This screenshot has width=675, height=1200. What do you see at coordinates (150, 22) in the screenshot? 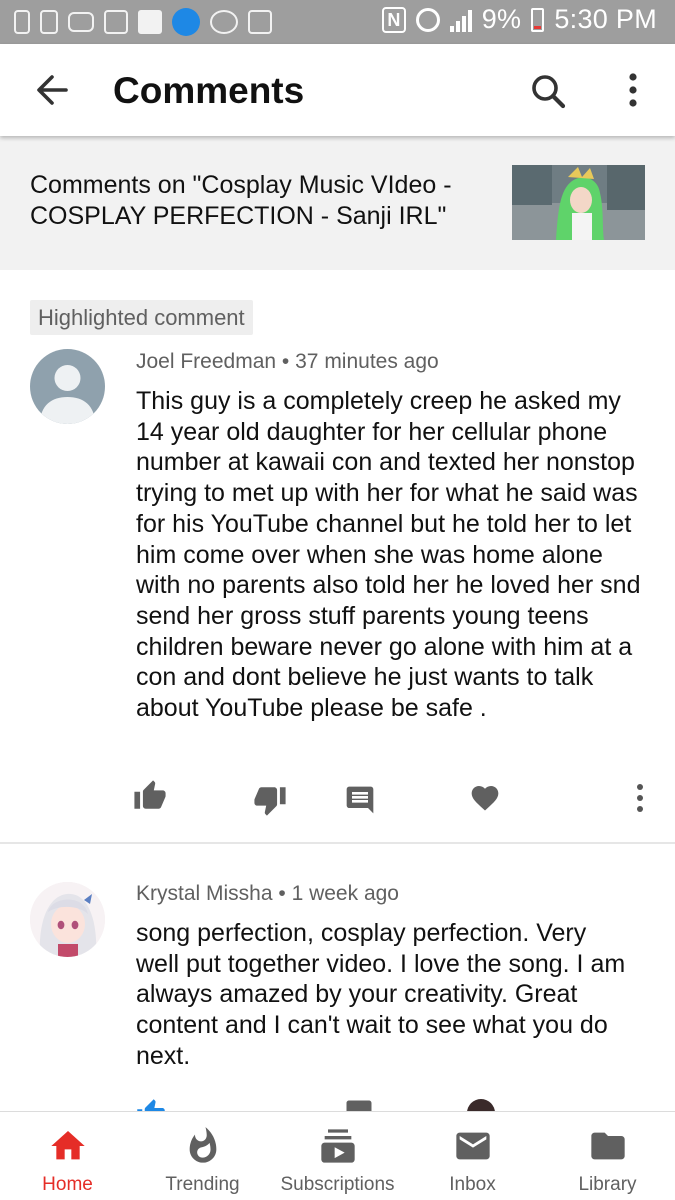
I see `facebook-icon` at bounding box center [150, 22].